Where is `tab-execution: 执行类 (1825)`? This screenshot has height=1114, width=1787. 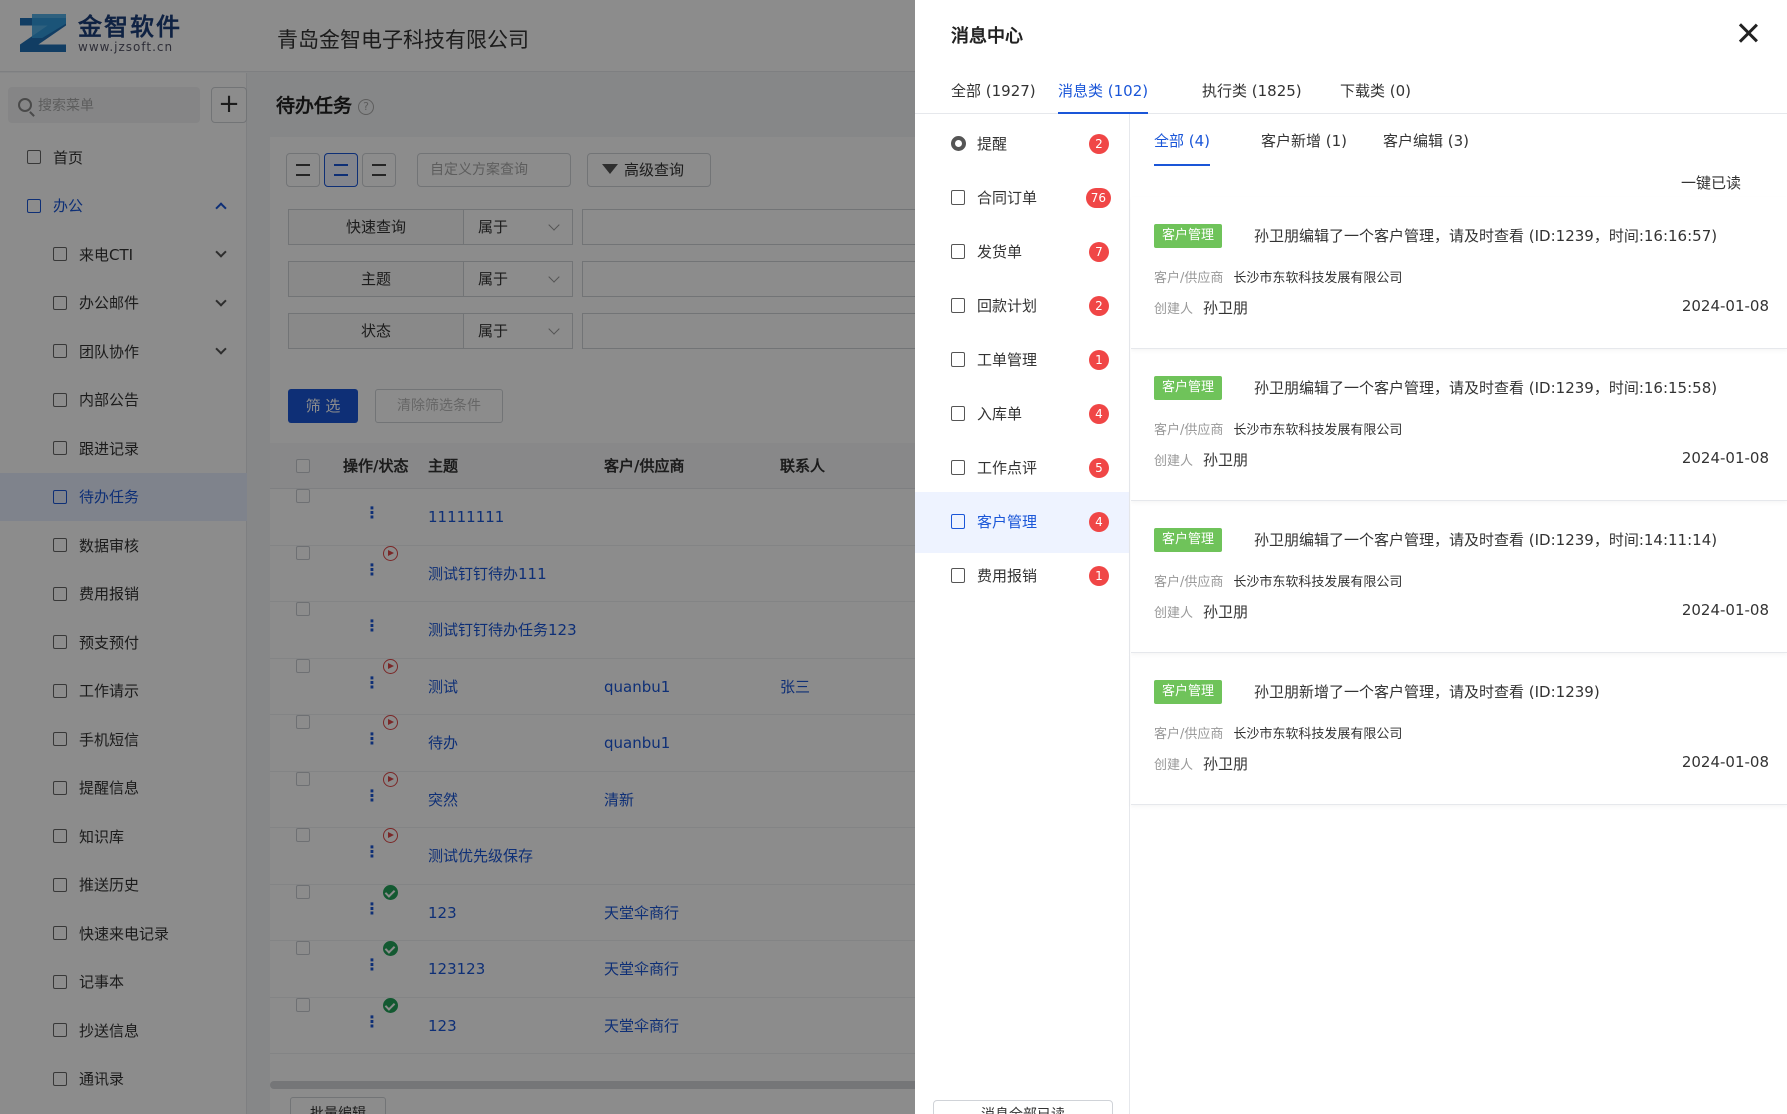
tab-execution: 执行类 (1825) is located at coordinates (1252, 97).